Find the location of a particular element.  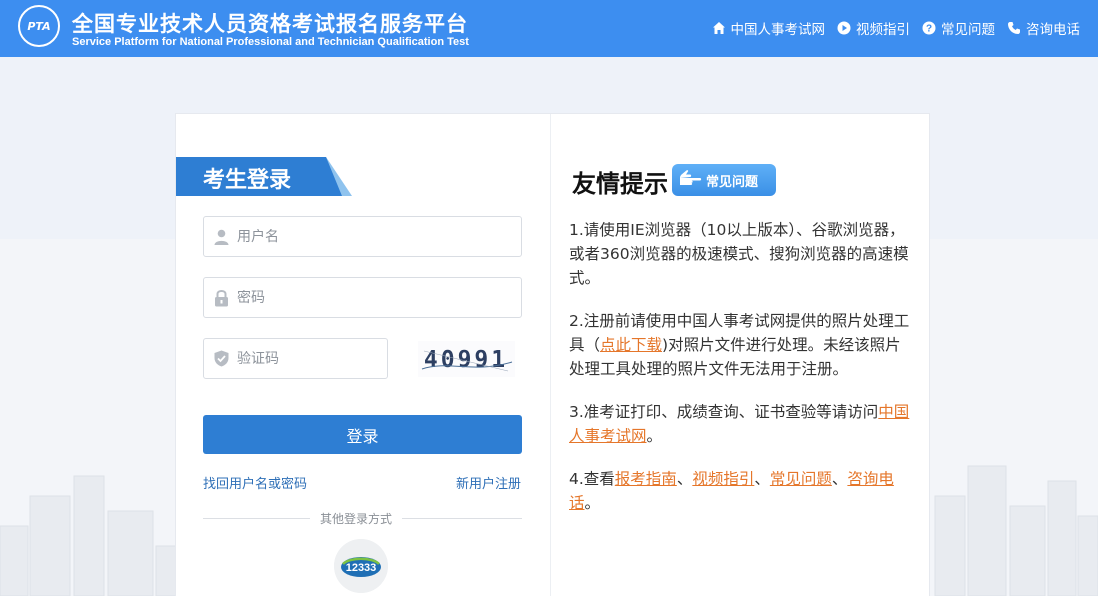

platform-logo: PTA is located at coordinates (39, 26).